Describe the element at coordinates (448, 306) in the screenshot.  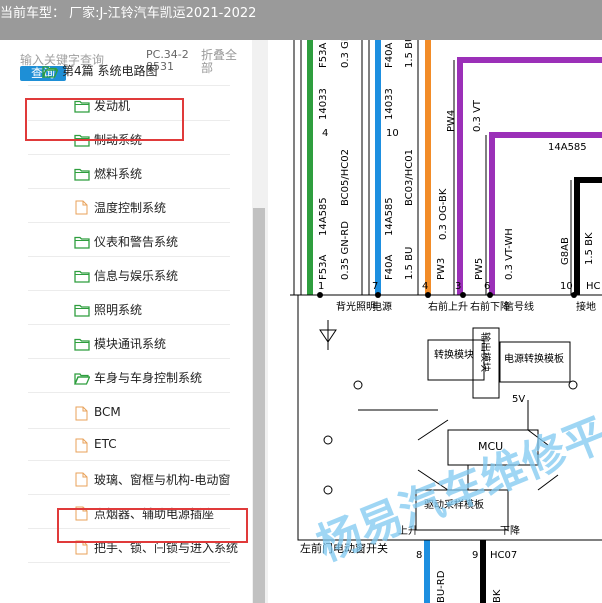
I see `box-label: 右前上升` at that location.